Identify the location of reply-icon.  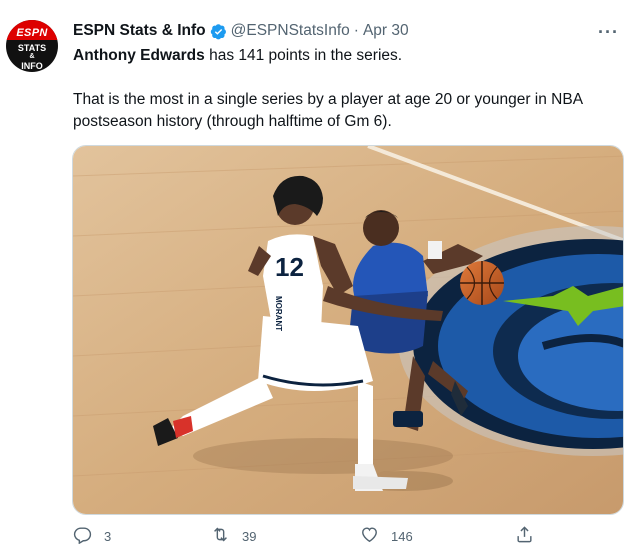
(82, 536).